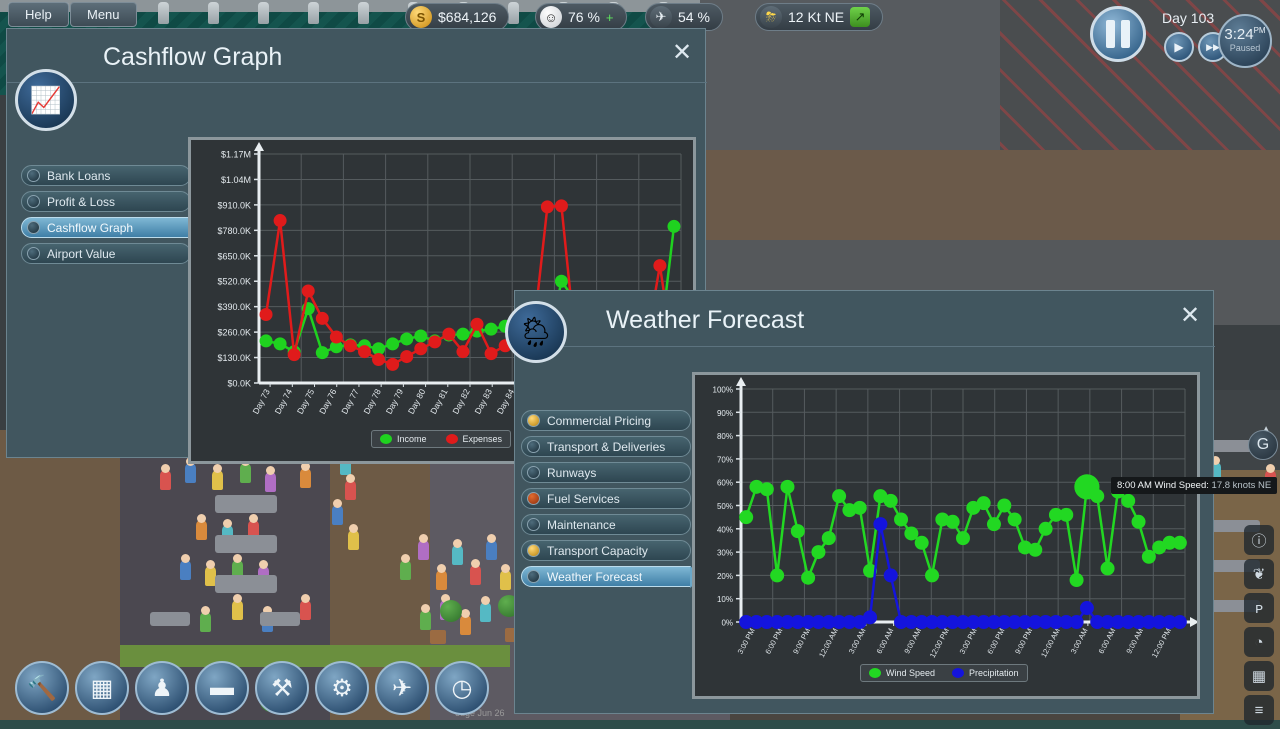 This screenshot has width=1280, height=729. I want to click on bottom-toolbar: 🔨 ▦ ♟ ▬ ⚒ ⚙ ✈ ◷, so click(260, 687).